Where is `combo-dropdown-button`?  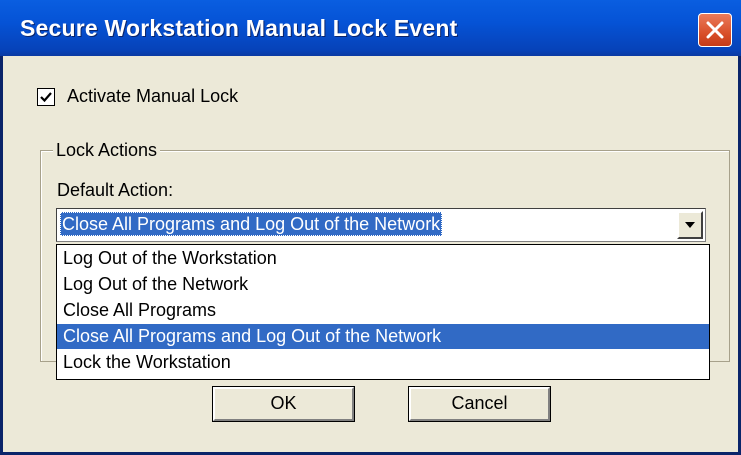 combo-dropdown-button is located at coordinates (690, 225).